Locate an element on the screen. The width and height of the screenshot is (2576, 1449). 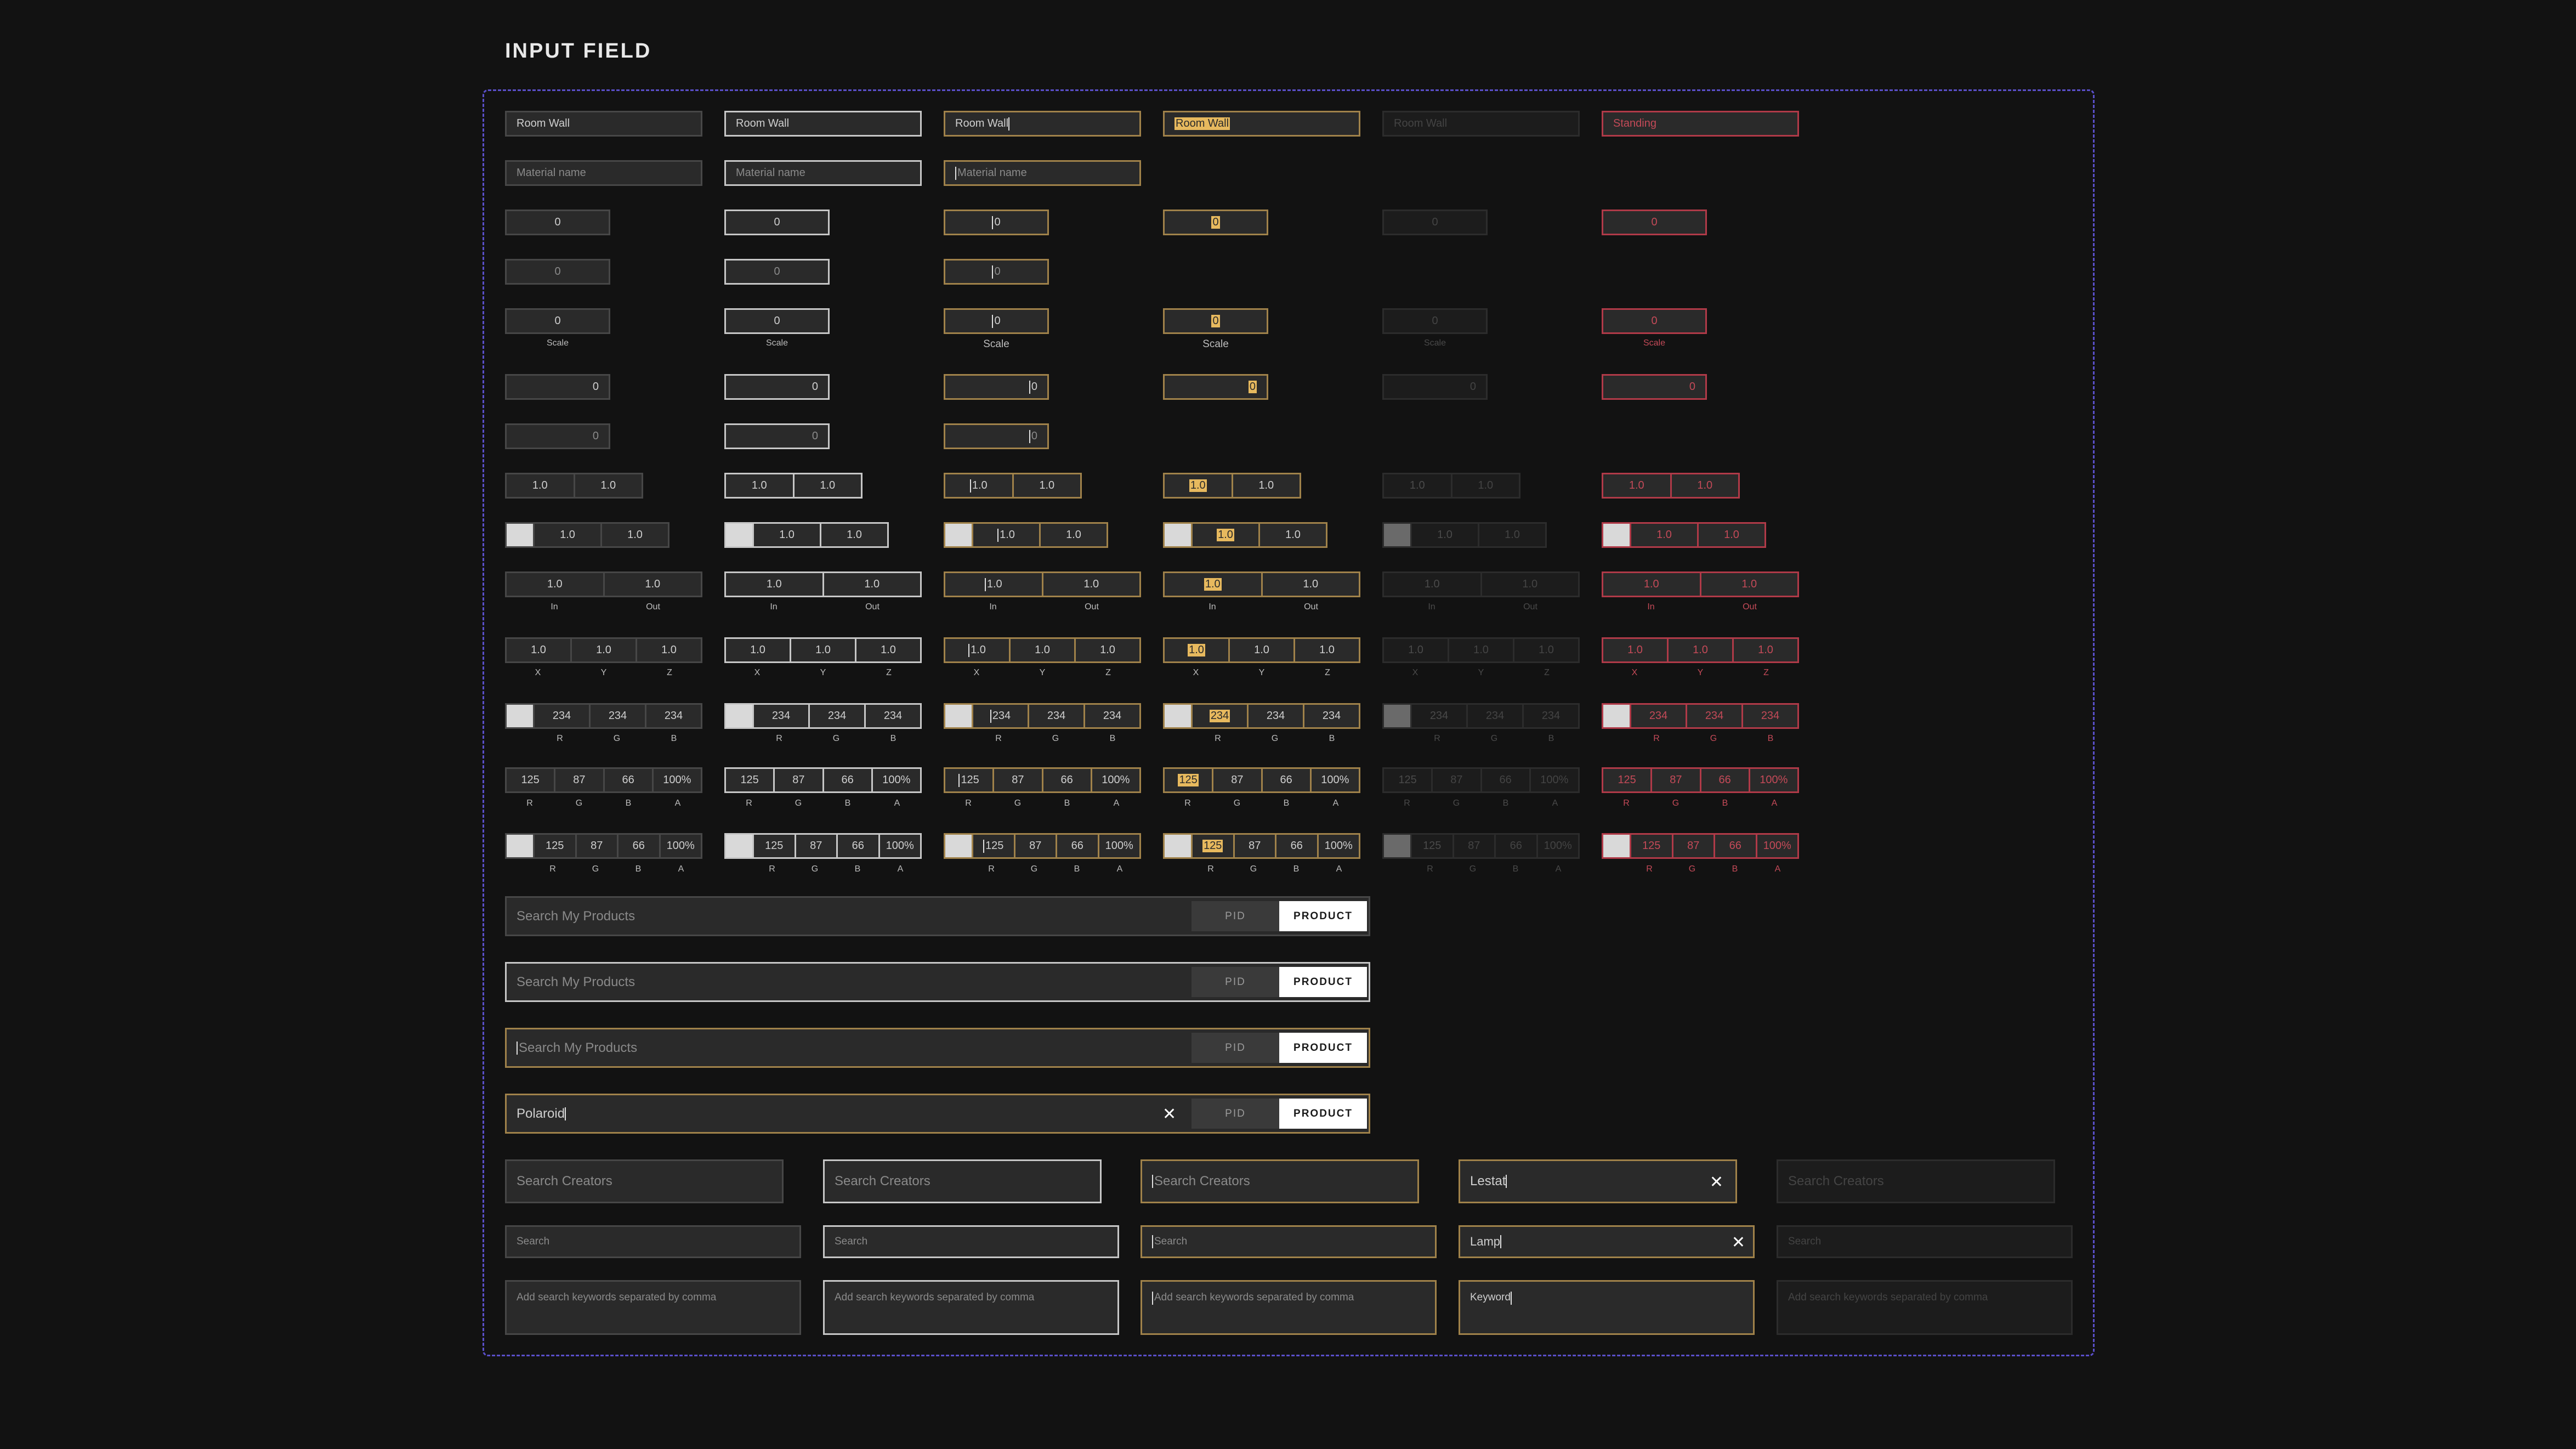
text-field: Standing is located at coordinates (1701, 124).